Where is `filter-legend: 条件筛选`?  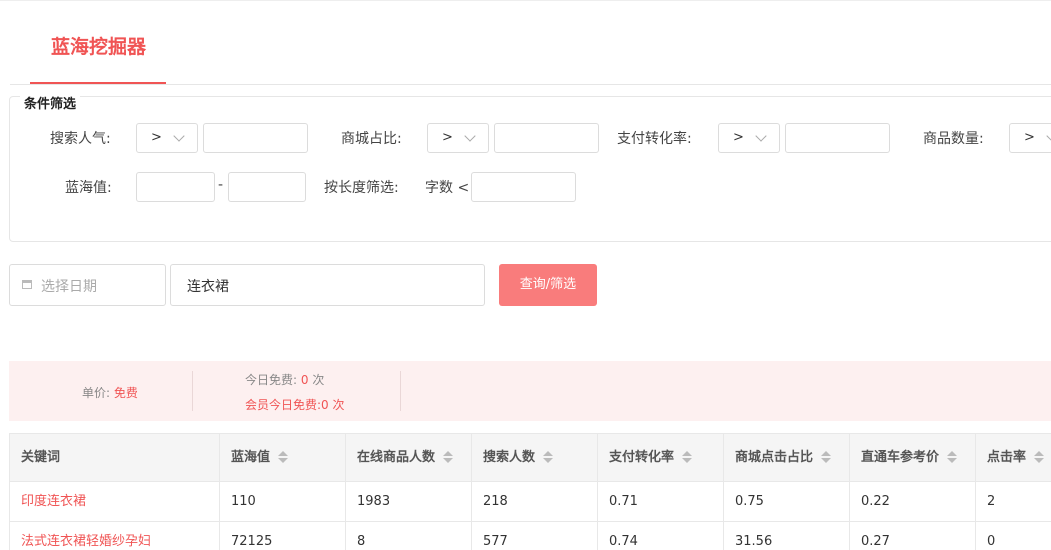
filter-legend: 条件筛选 is located at coordinates (50, 102).